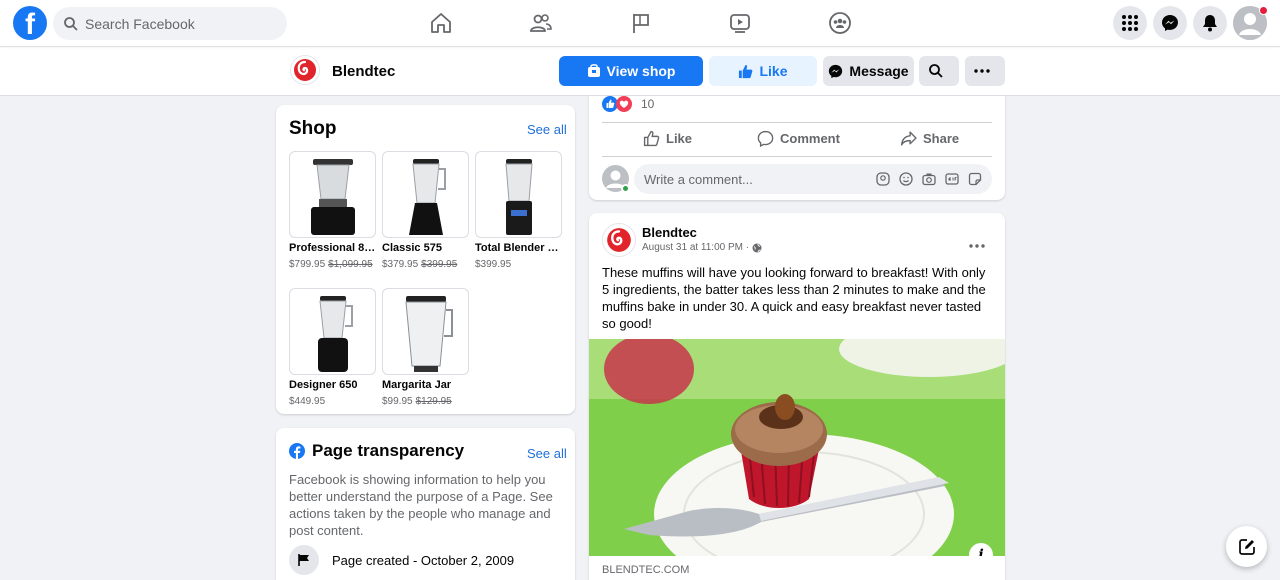 The width and height of the screenshot is (1280, 580). Describe the element at coordinates (307, 401) in the screenshot. I see `product-price: $449.95` at that location.